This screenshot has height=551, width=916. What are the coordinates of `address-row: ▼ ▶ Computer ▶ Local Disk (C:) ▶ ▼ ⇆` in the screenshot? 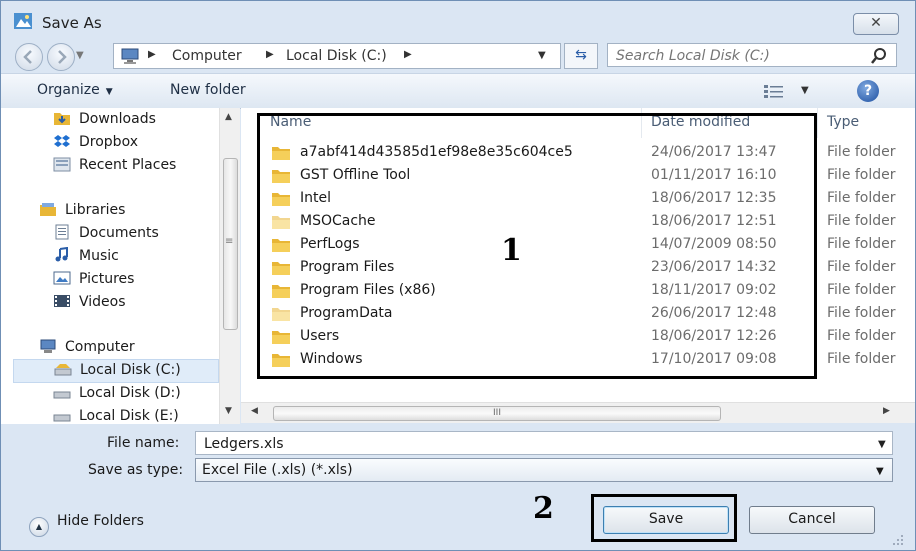 It's located at (458, 56).